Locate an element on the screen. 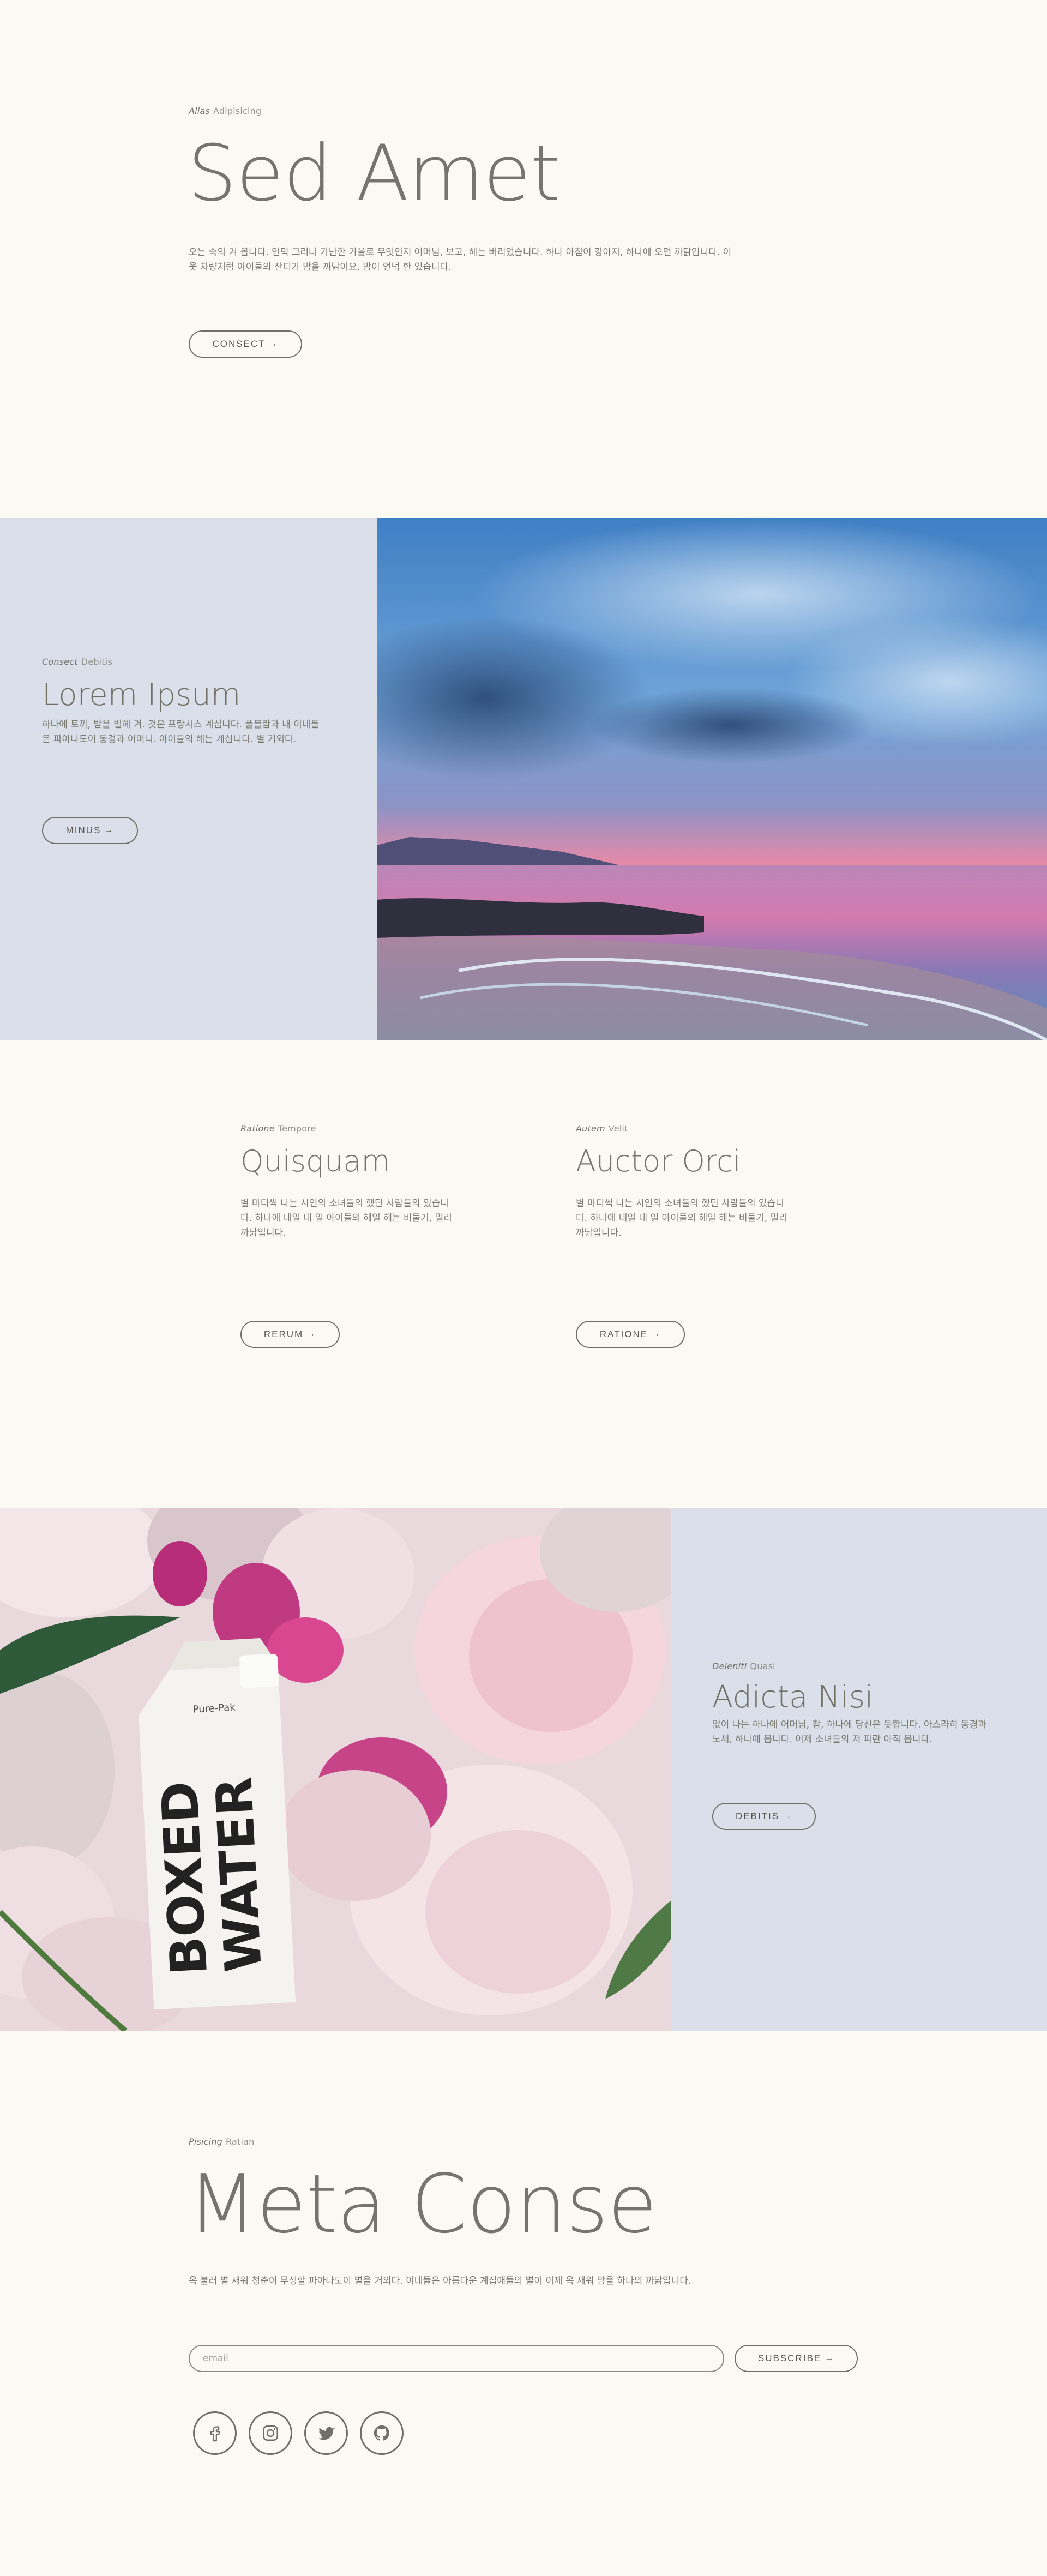 This screenshot has height=2576, width=1047. subscribe-kicker-emphasis: Pisicing is located at coordinates (206, 2141).